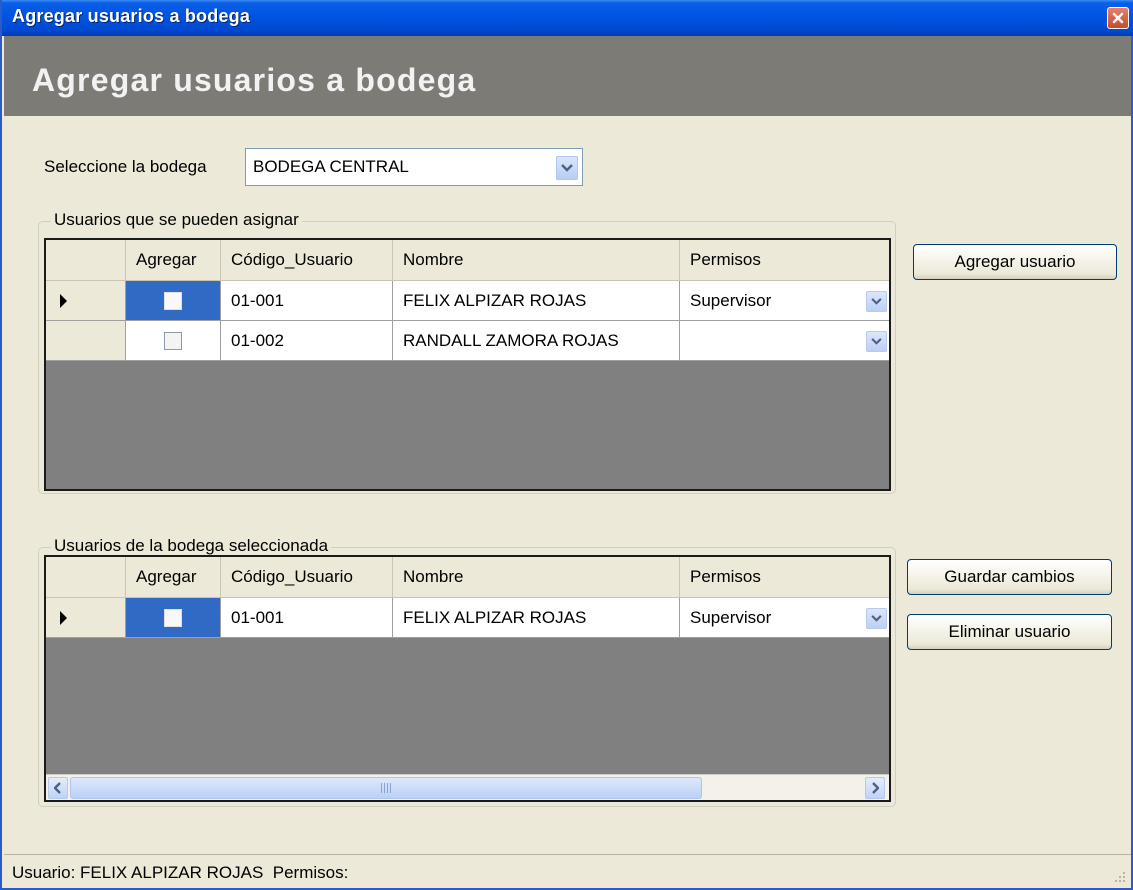  Describe the element at coordinates (536, 341) in the screenshot. I see `nombre-cell: RANDALL ZAMORA ROJAS` at that location.